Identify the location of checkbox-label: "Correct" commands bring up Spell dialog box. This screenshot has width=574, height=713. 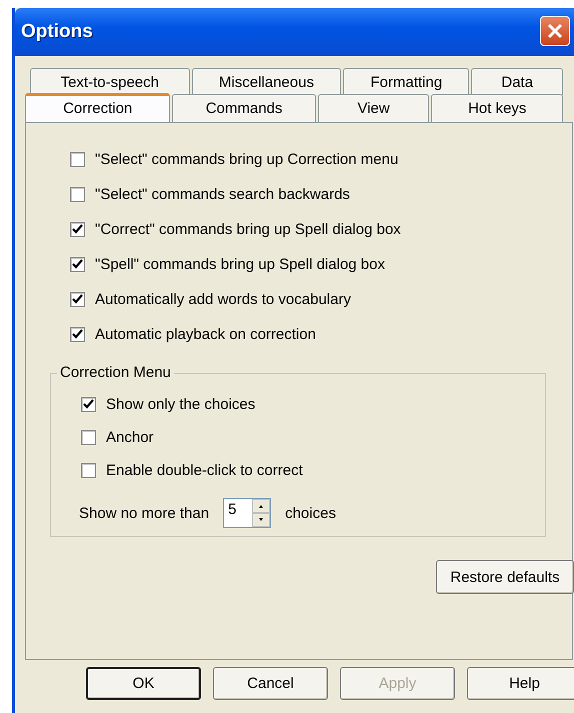
(248, 229).